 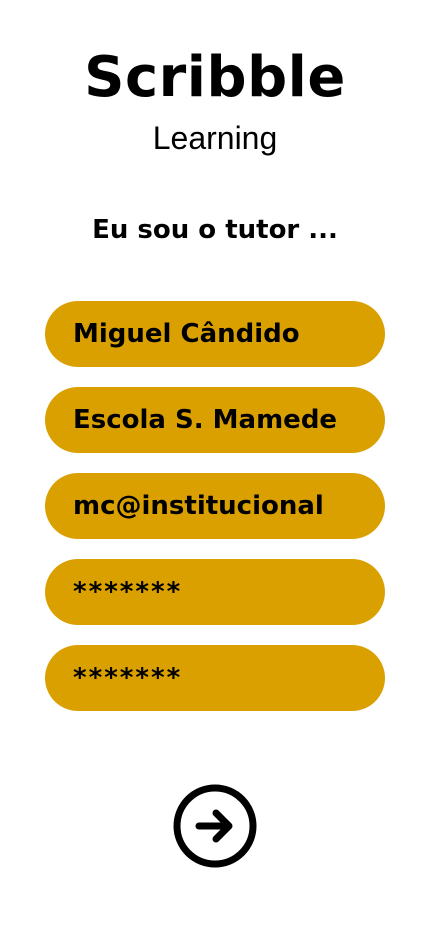 What do you see at coordinates (215, 77) in the screenshot?
I see `app-title: Scribble` at bounding box center [215, 77].